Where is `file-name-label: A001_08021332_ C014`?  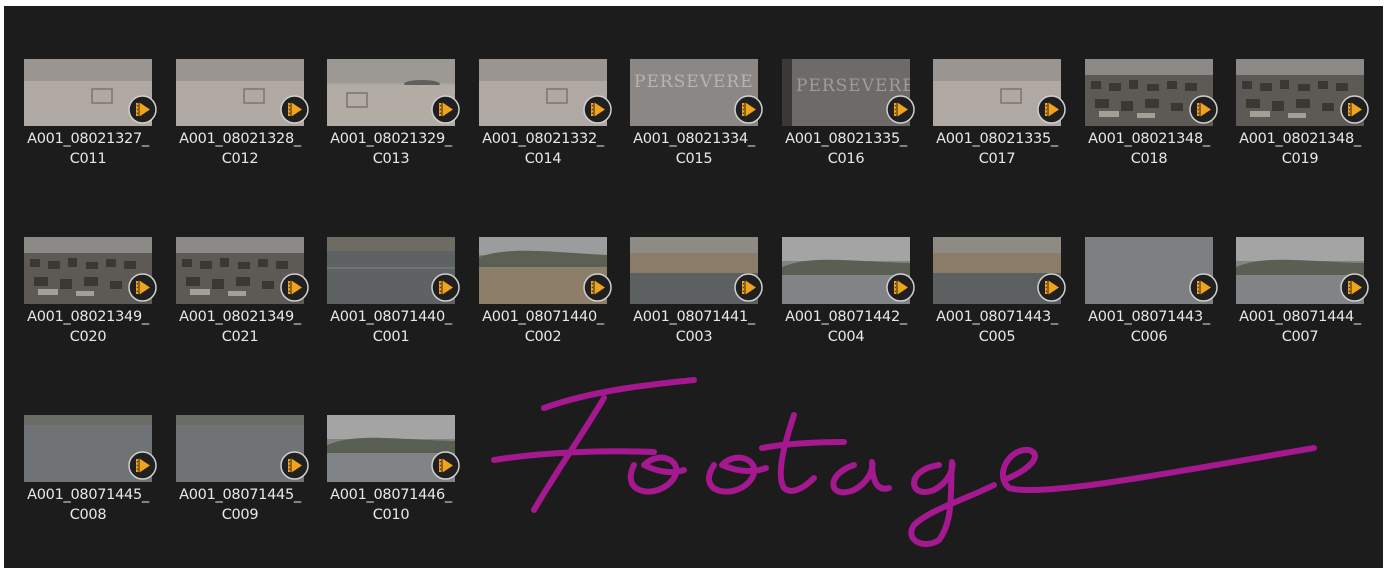
file-name-label: A001_08021332_ C014 is located at coordinates (543, 149).